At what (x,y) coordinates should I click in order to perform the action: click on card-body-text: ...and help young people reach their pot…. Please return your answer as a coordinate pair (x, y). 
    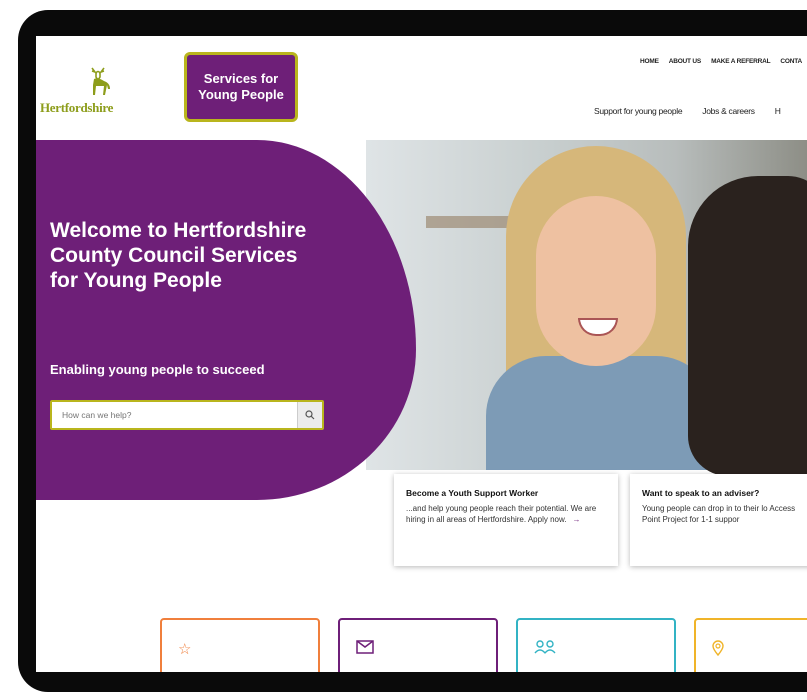
    Looking at the image, I should click on (501, 514).